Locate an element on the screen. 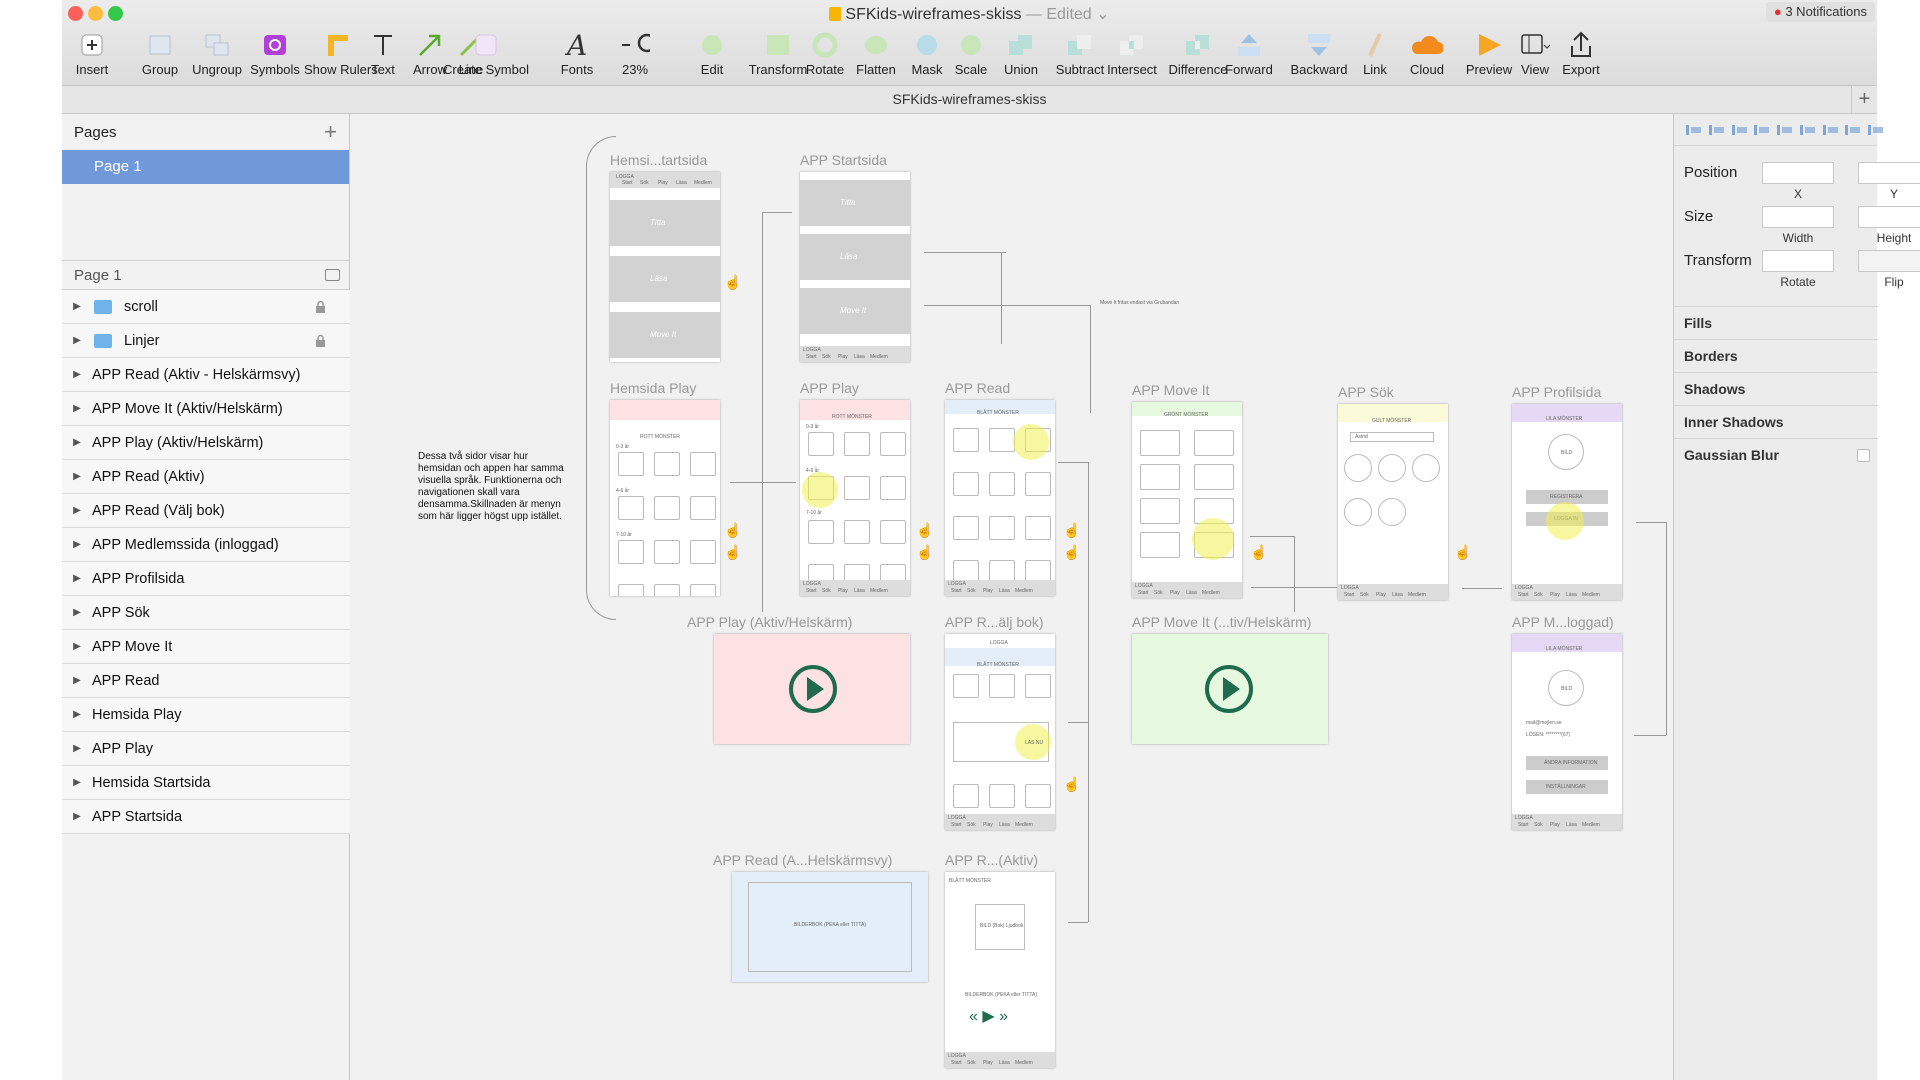 The image size is (1920, 1080). show-rulers-button: Show Rulers is located at coordinates (341, 53).